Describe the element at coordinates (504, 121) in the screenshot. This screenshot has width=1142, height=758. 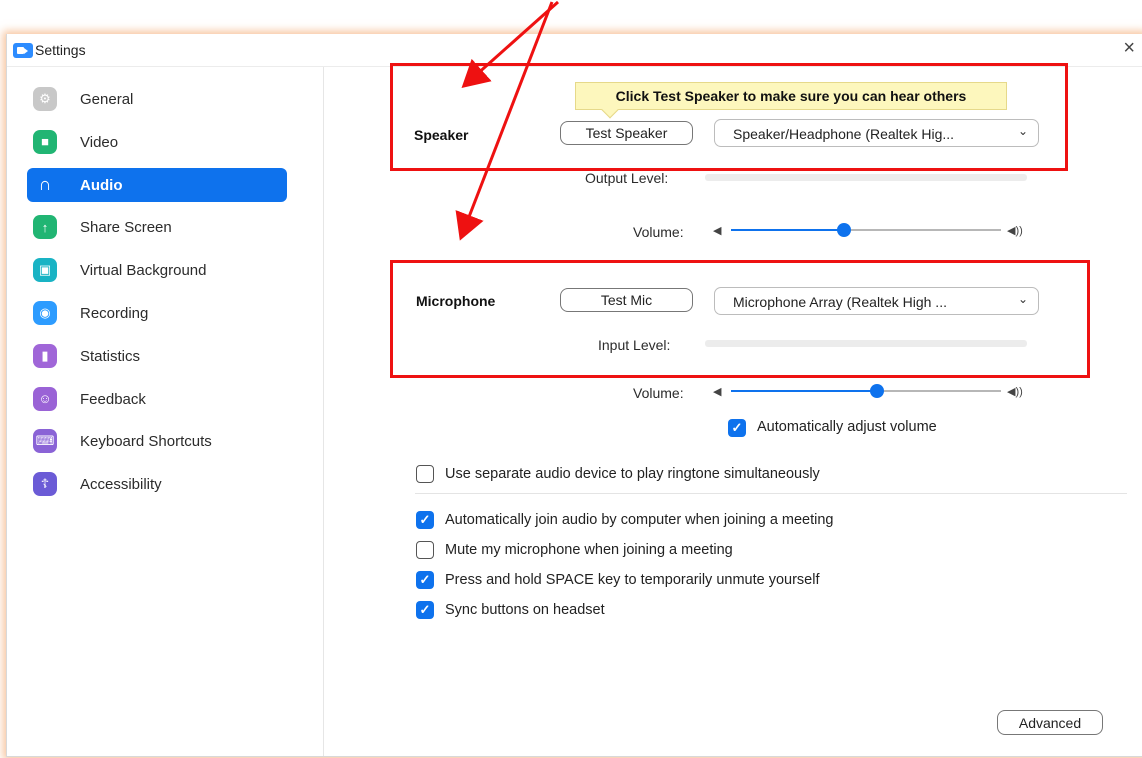
I see `arrow-to-microphone` at that location.